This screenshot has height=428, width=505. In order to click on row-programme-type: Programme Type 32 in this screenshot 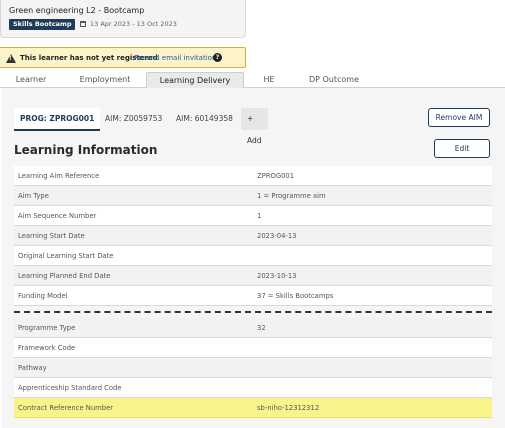, I will do `click(253, 328)`.